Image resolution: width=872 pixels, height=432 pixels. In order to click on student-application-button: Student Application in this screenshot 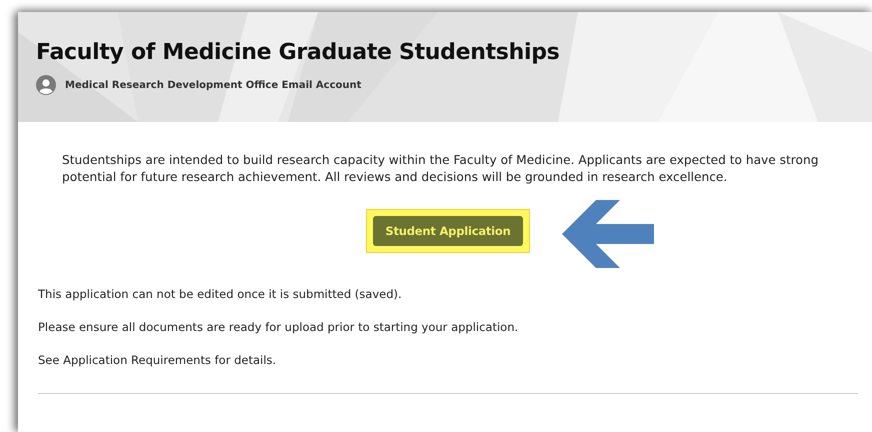, I will do `click(448, 231)`.